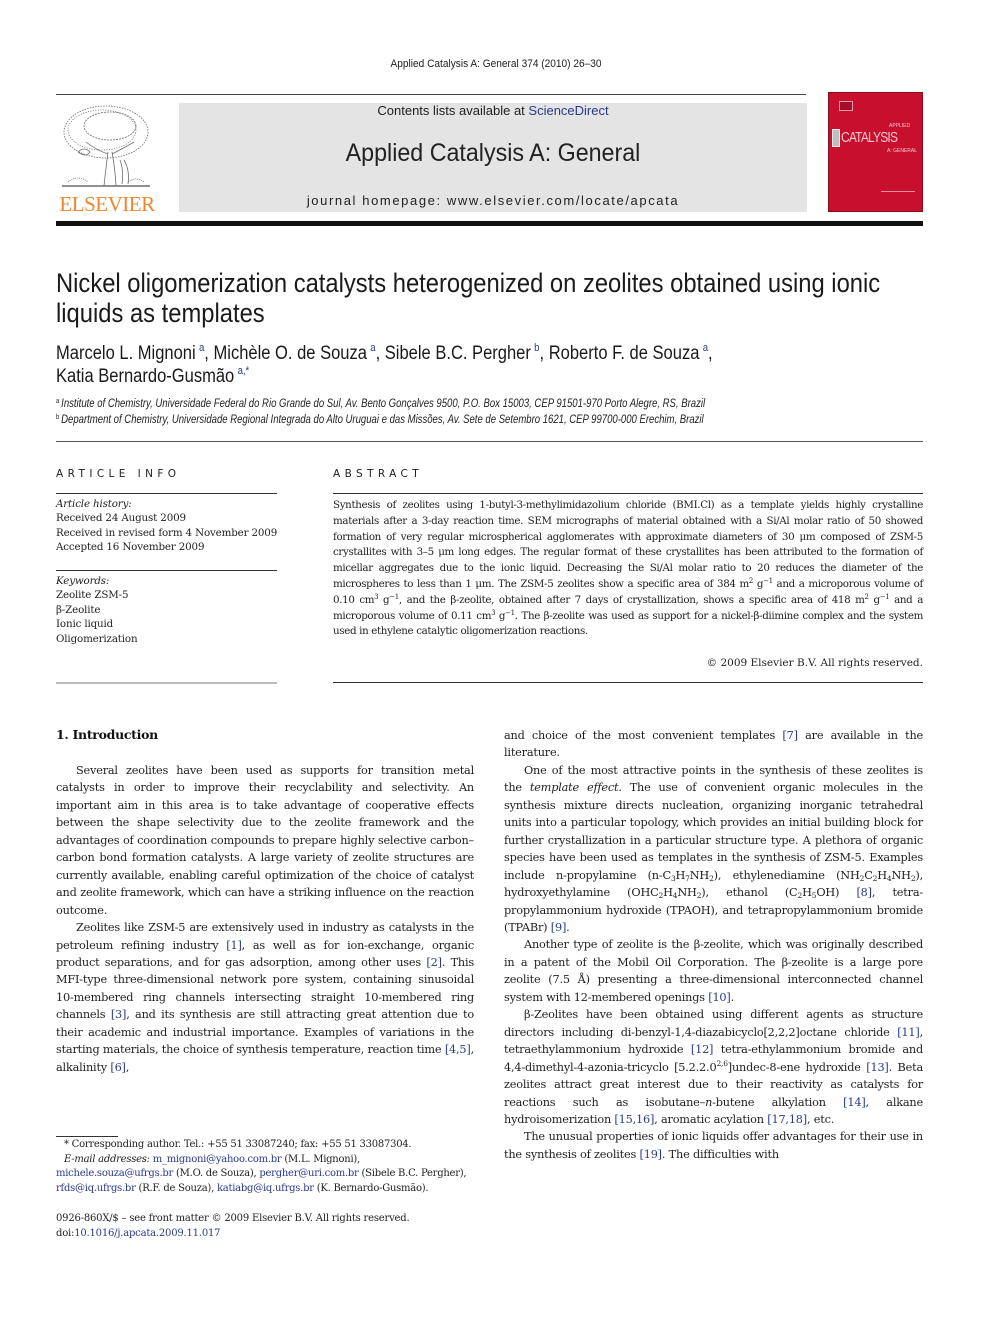 The width and height of the screenshot is (992, 1323). I want to click on citation-link: [13], so click(877, 1067).